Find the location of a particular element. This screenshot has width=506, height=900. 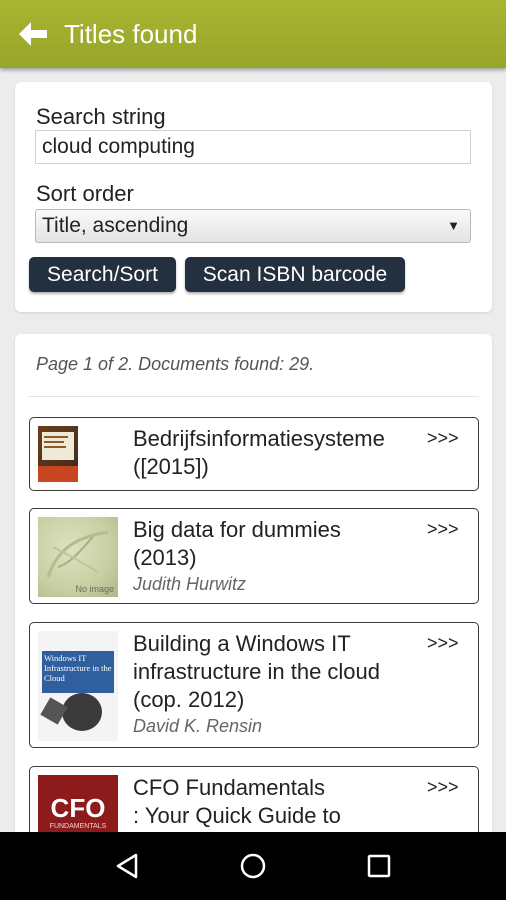

no-image-placeholder: No image is located at coordinates (78, 557).